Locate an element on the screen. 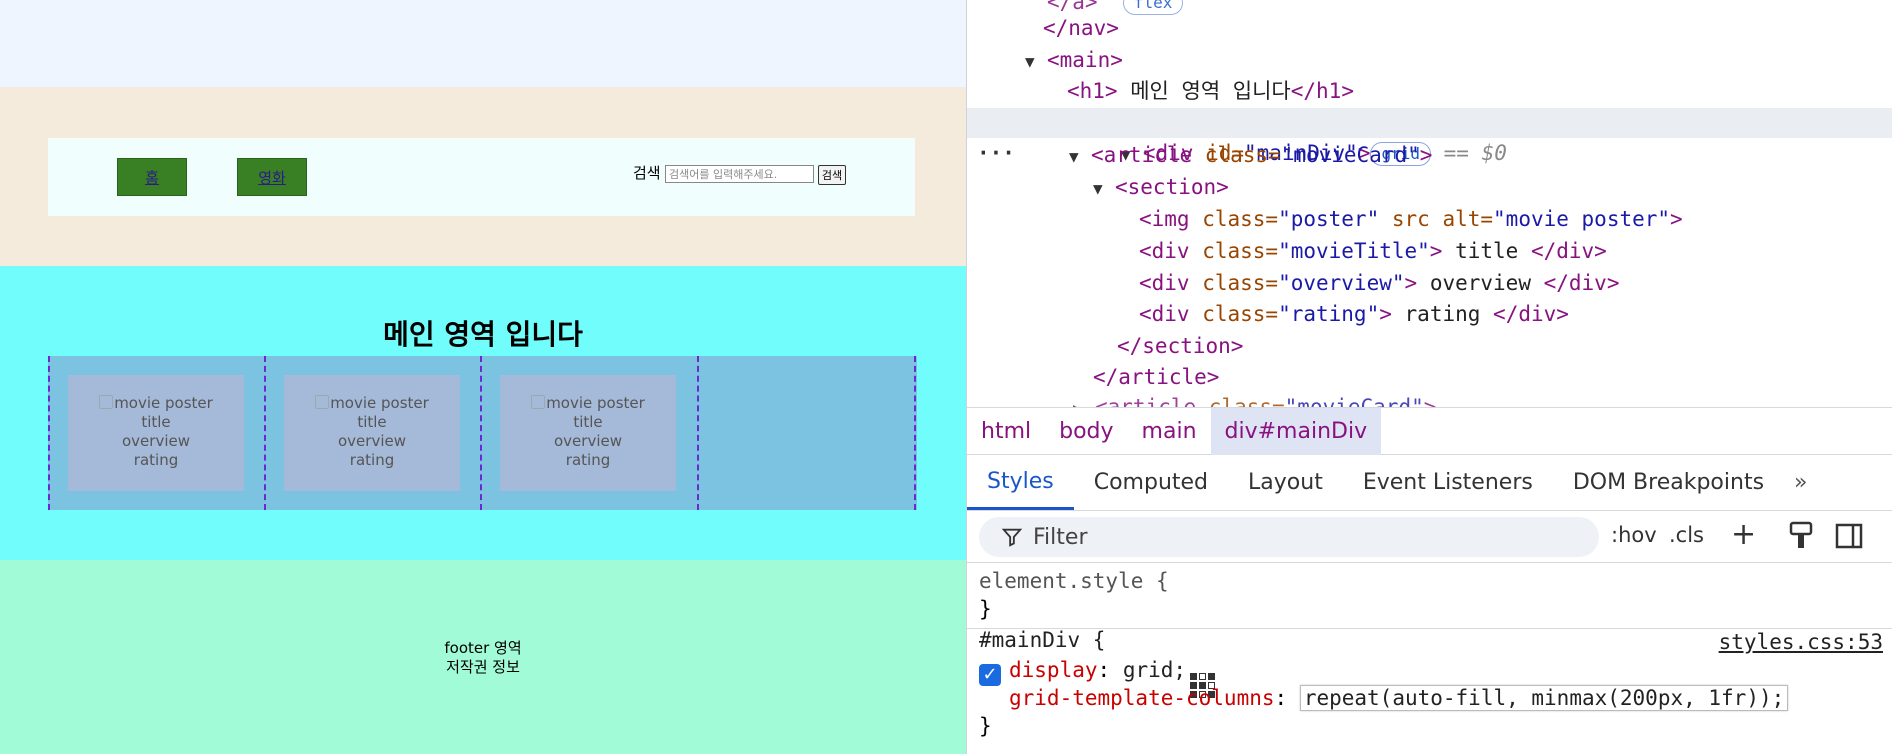 The height and width of the screenshot is (754, 1892). dom-node-mainDiv: ··· ▼ <div id="mainDiv"> grid == $0 is located at coordinates (1429, 137).